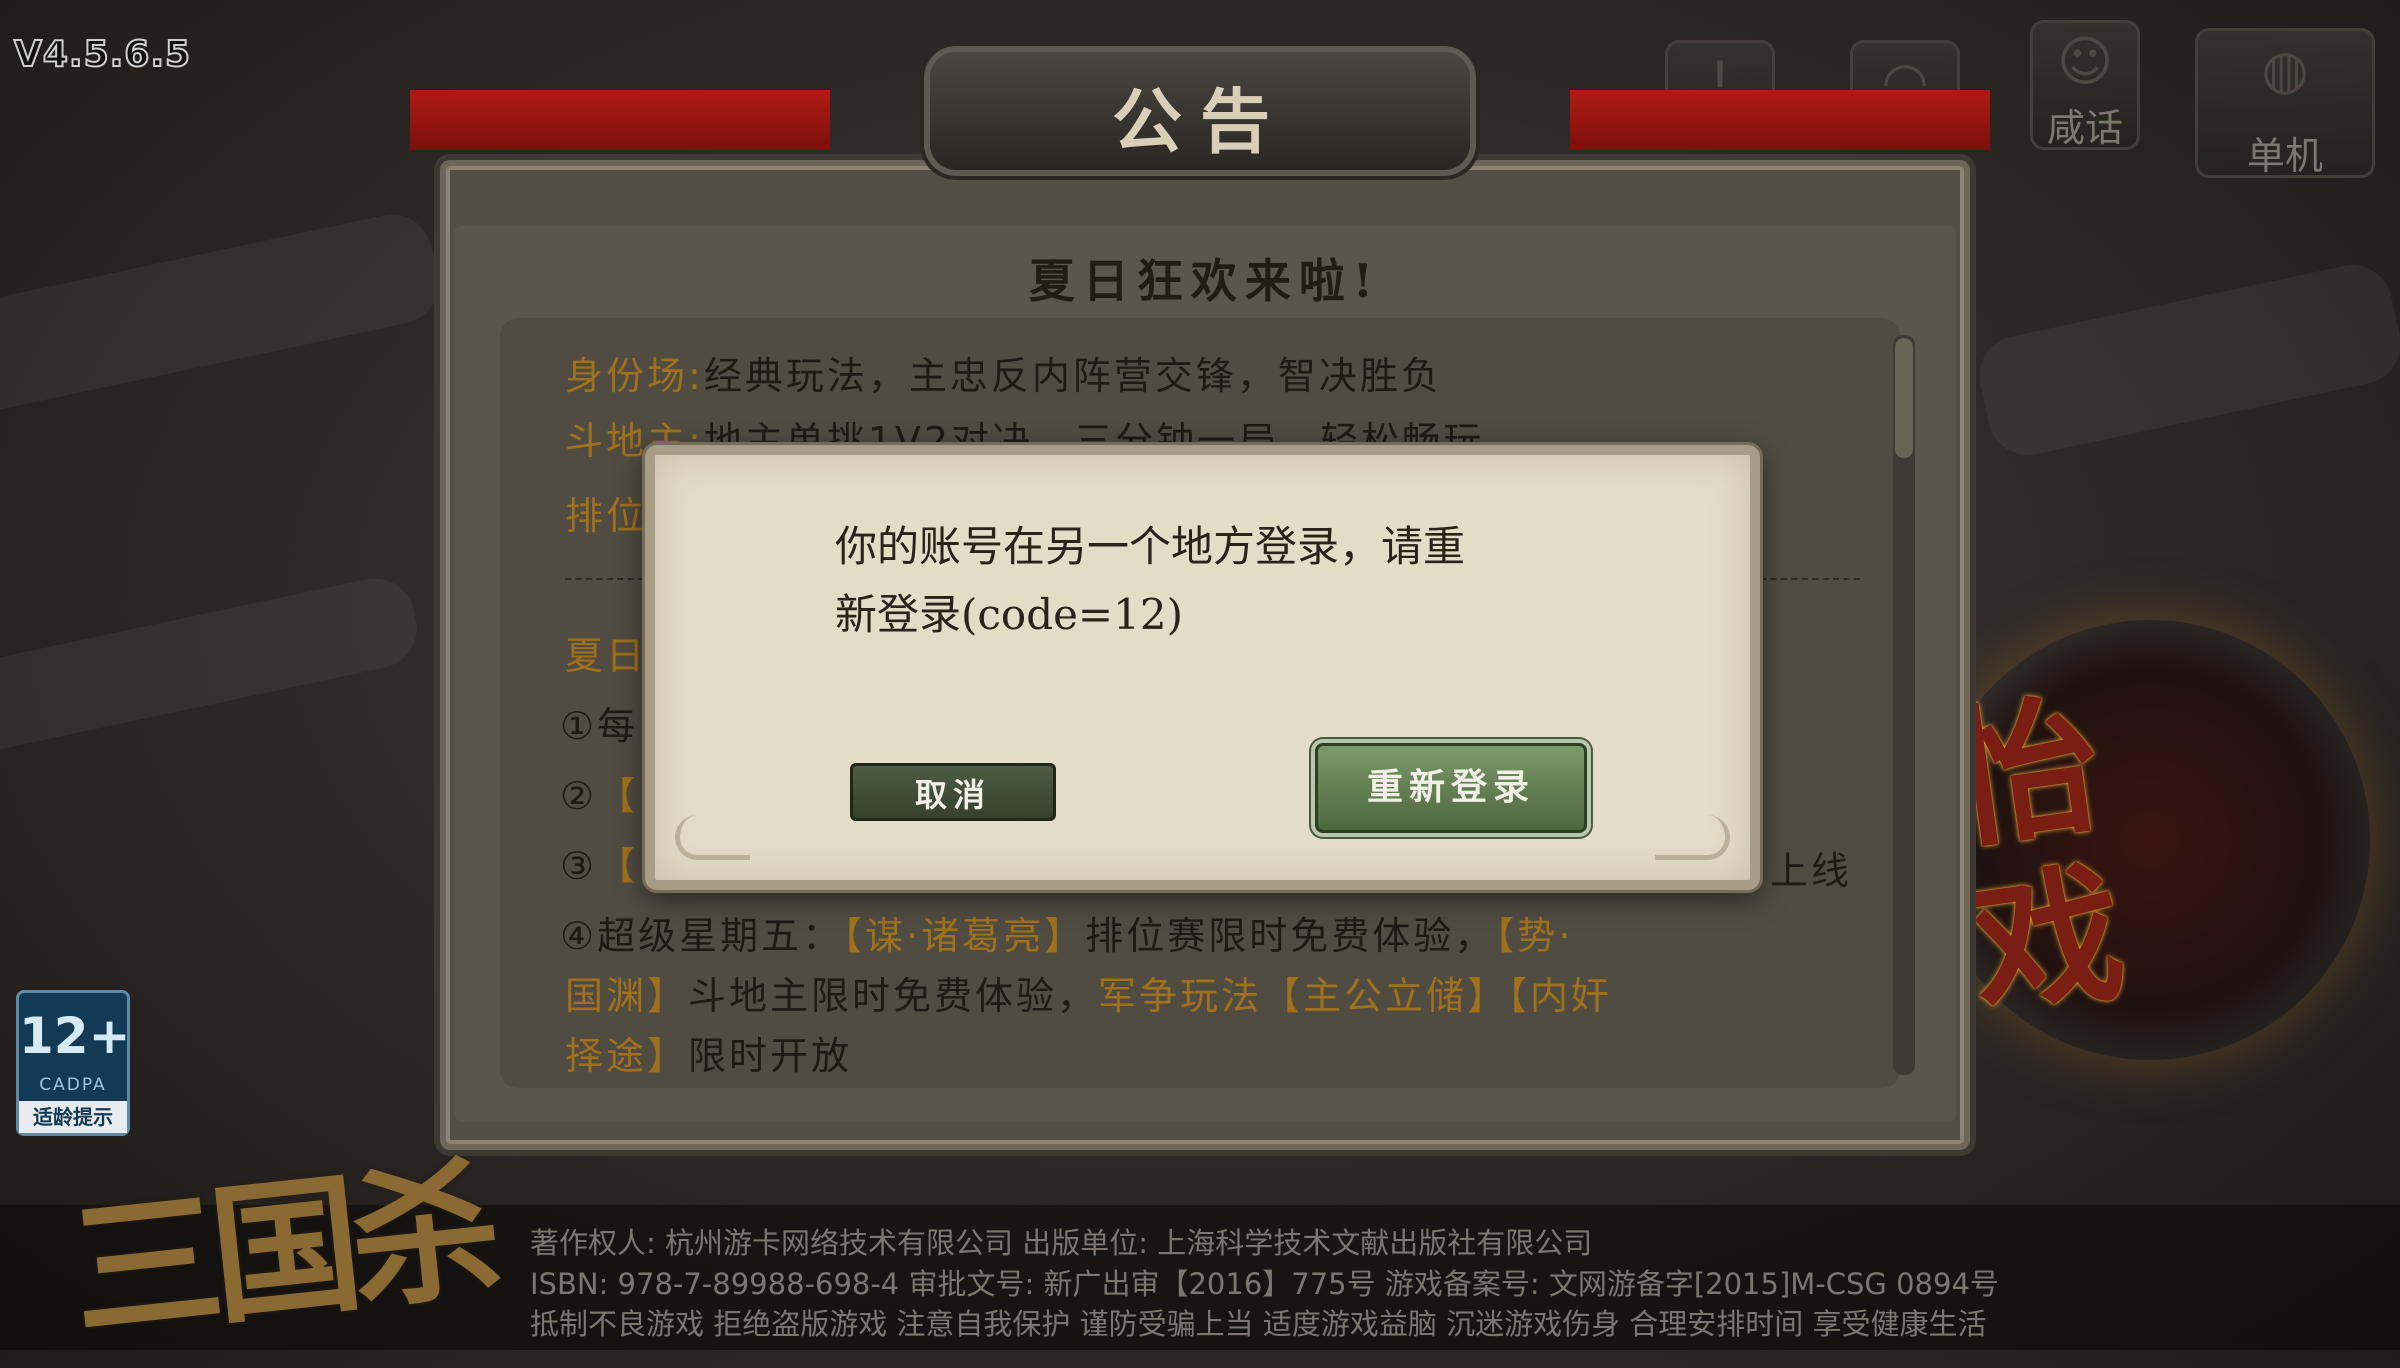  Describe the element at coordinates (953, 792) in the screenshot. I see `cancel-button: 取消` at that location.